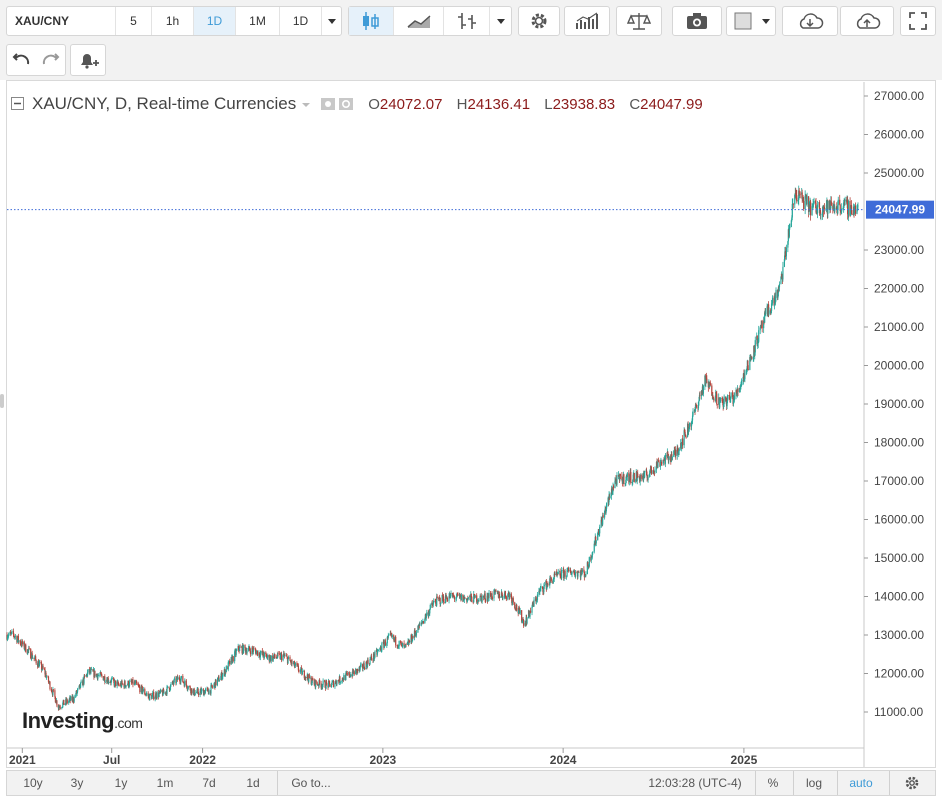 This screenshot has height=808, width=942. What do you see at coordinates (899, 520) in the screenshot?
I see `price-tick-label: 16000.00` at bounding box center [899, 520].